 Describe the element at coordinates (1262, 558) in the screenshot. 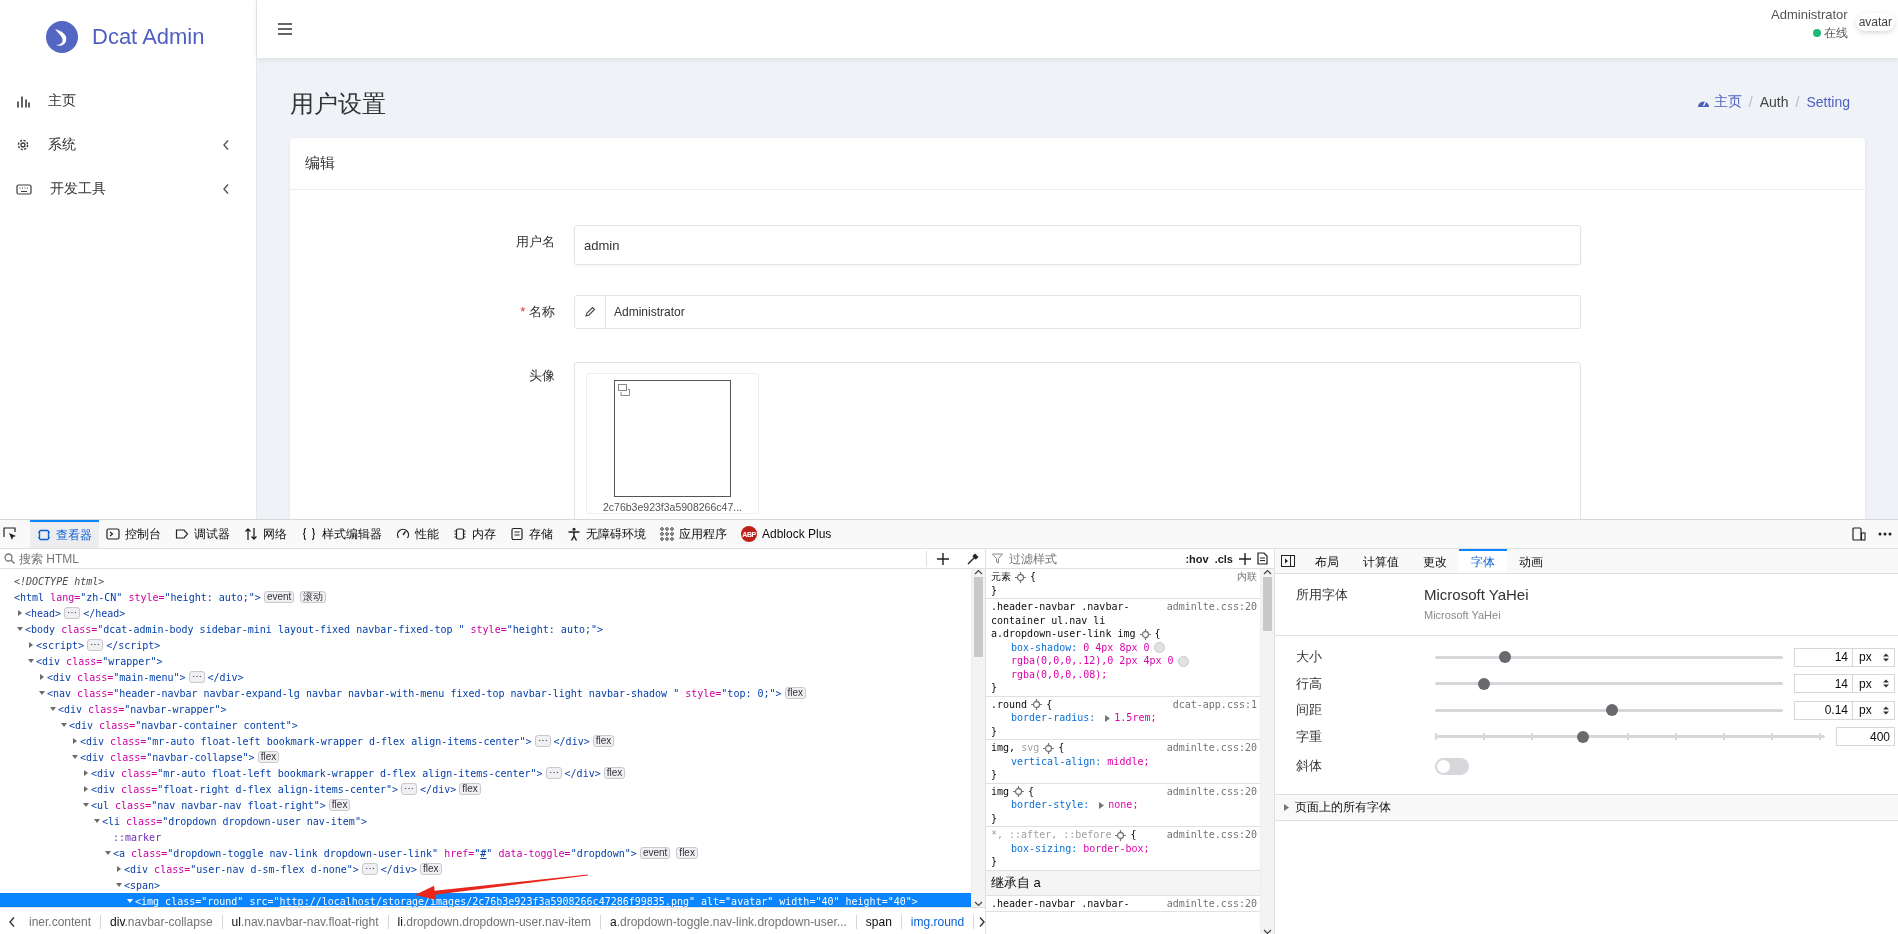

I see `document-icon` at that location.